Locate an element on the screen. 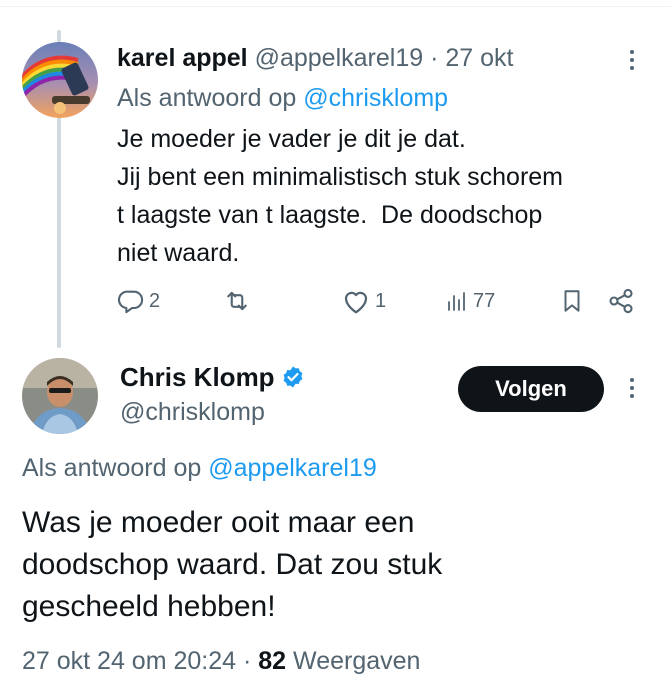 The image size is (671, 680). share-icon is located at coordinates (621, 301).